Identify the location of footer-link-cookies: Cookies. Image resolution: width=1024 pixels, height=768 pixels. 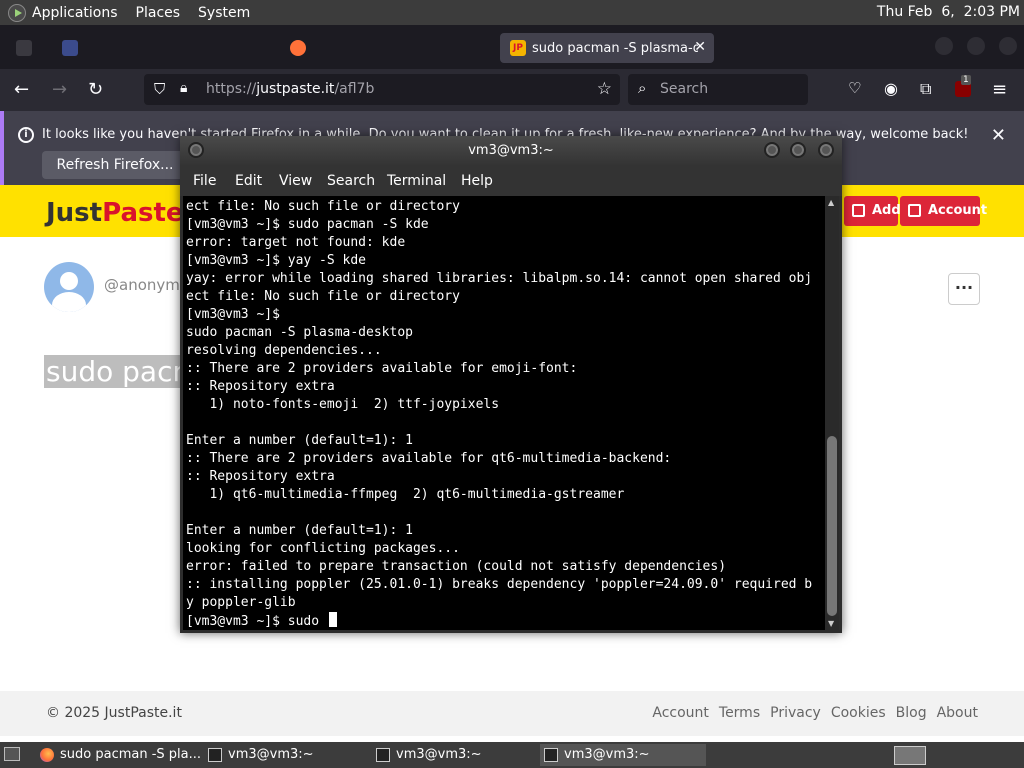
(858, 713).